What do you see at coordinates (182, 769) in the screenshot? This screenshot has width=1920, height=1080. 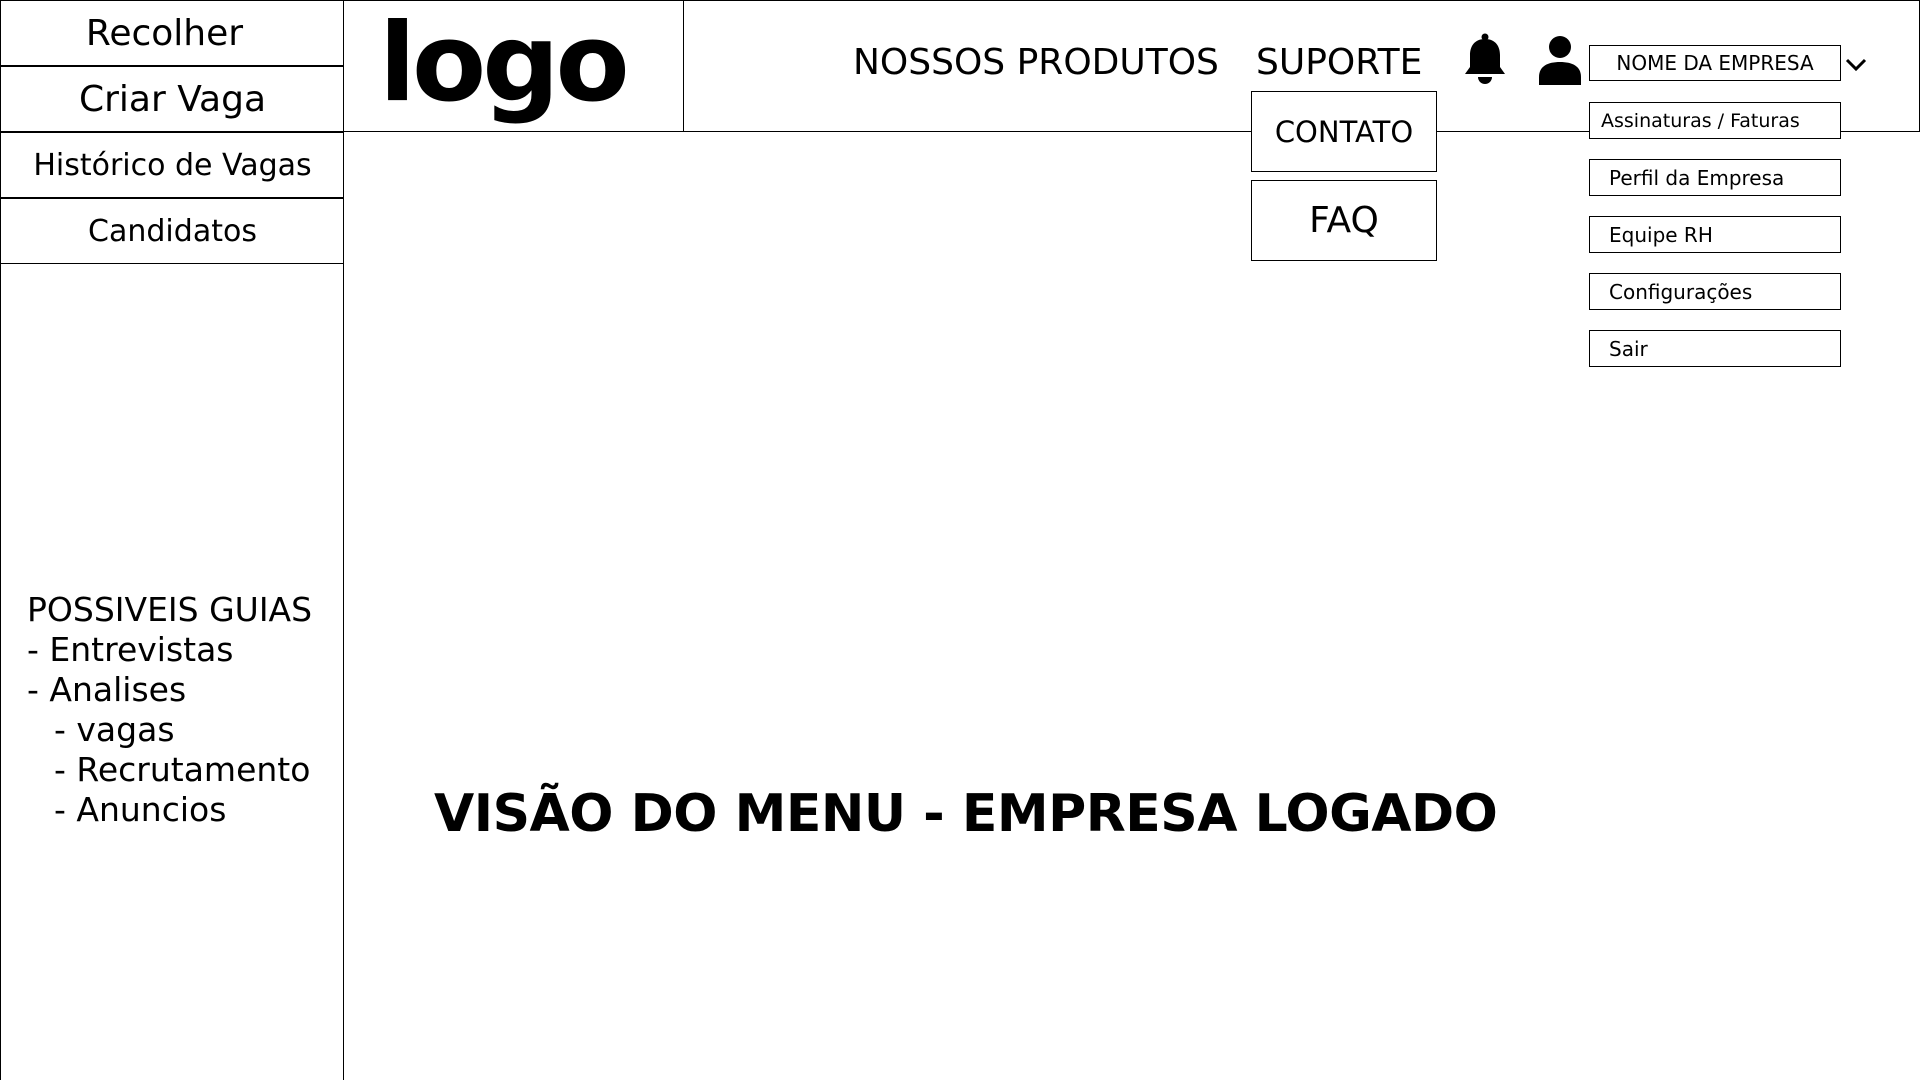 I see `guide-item-recruitment: - Recrutamento` at bounding box center [182, 769].